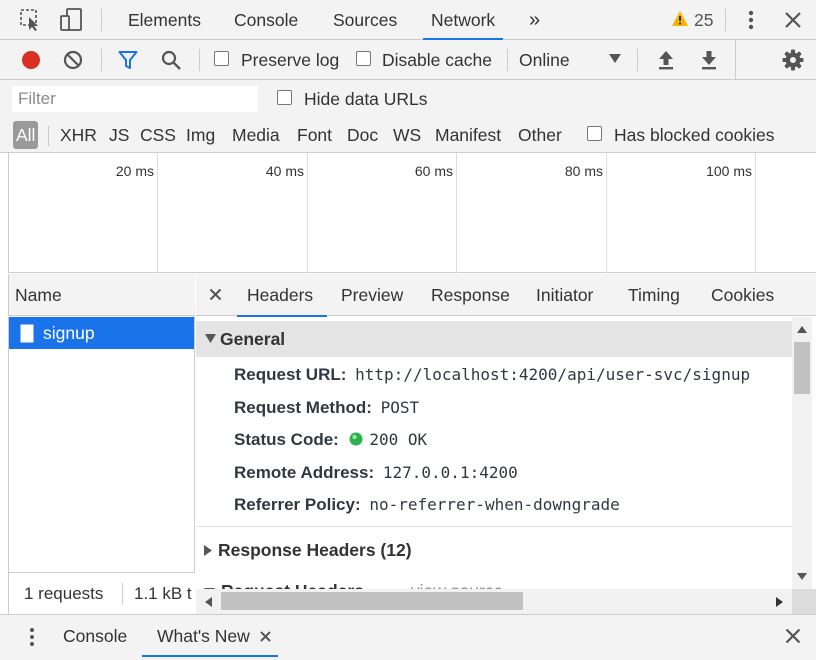  Describe the element at coordinates (73, 60) in the screenshot. I see `clear-icon` at that location.